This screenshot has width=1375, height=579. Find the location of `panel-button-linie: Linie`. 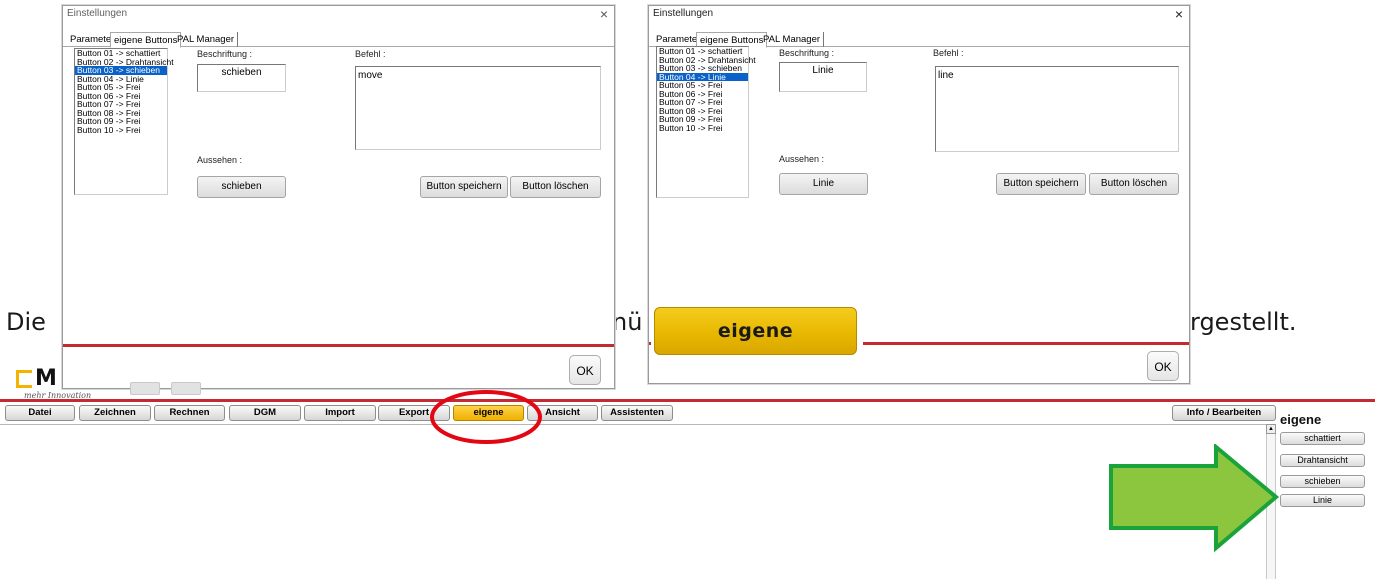

panel-button-linie: Linie is located at coordinates (1322, 500).